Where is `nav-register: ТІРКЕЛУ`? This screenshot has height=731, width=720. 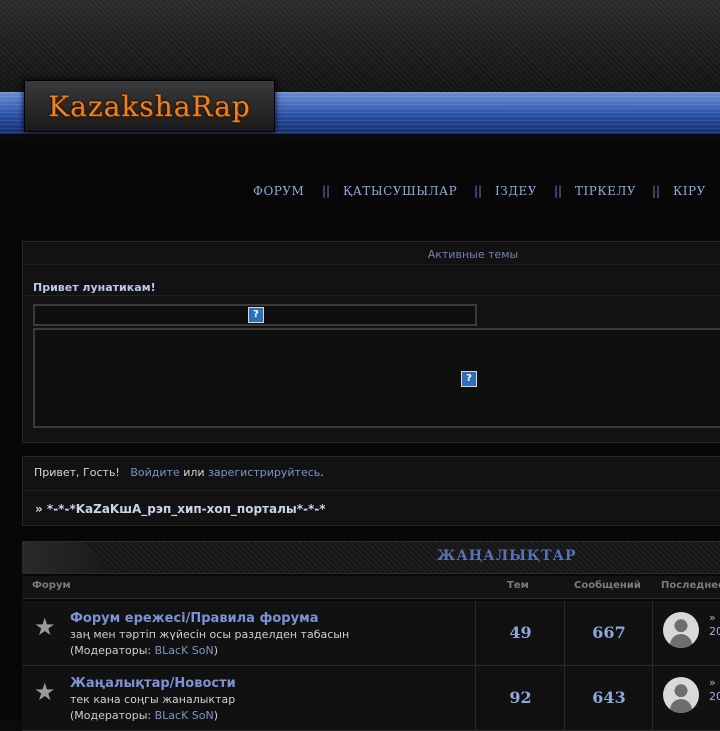 nav-register: ТІРКЕЛУ is located at coordinates (605, 191).